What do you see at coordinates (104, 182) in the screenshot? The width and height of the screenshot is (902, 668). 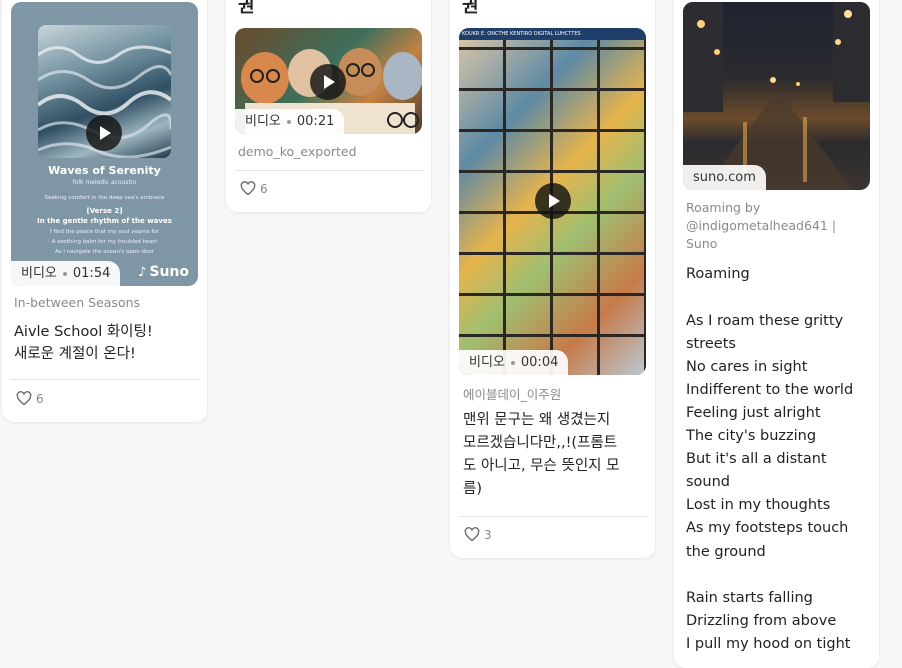 I see `art-subtitle: folk melodic acoustin` at bounding box center [104, 182].